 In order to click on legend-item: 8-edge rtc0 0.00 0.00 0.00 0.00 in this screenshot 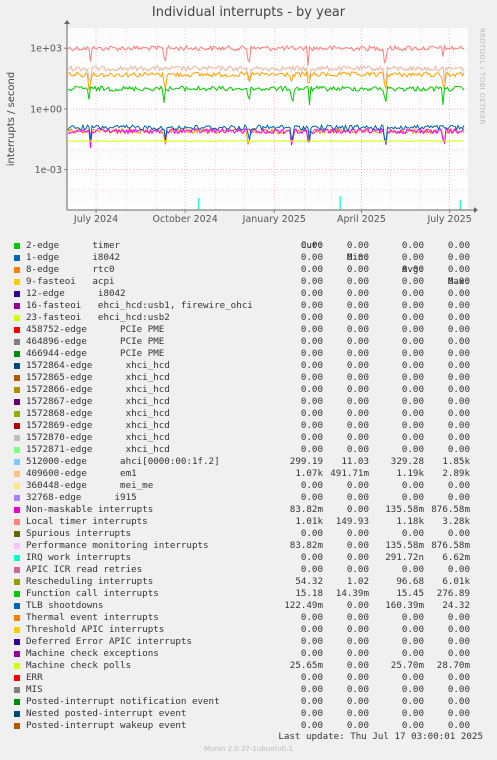, I will do `click(248, 270)`.